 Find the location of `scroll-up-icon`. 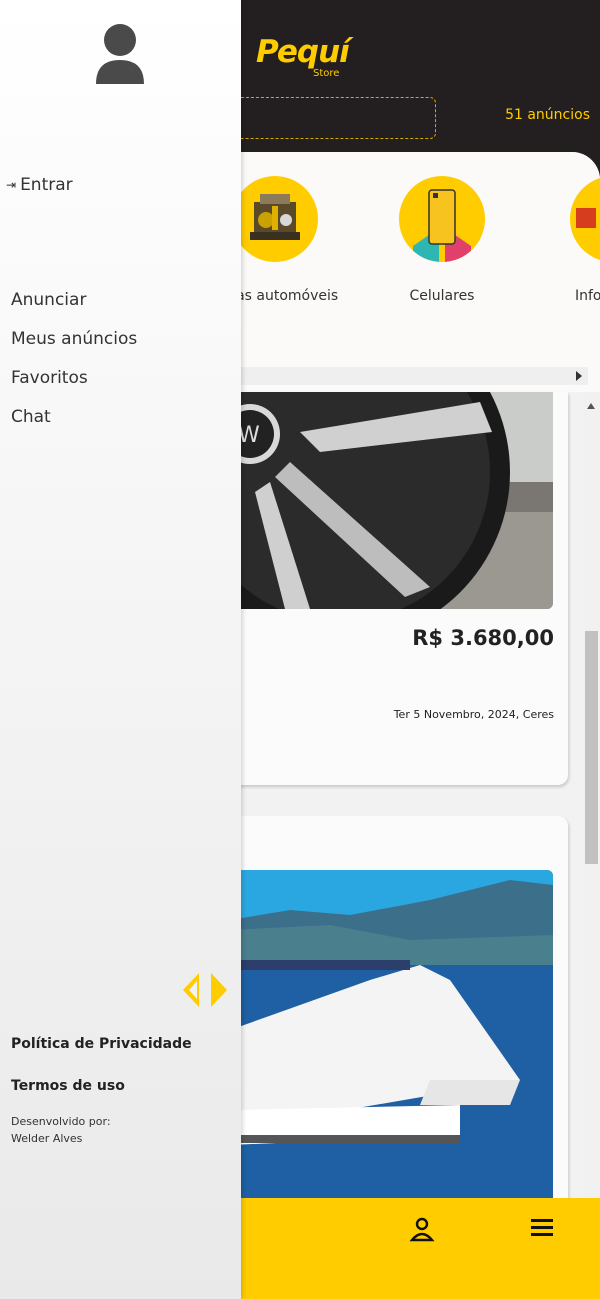

scroll-up-icon is located at coordinates (591, 406).